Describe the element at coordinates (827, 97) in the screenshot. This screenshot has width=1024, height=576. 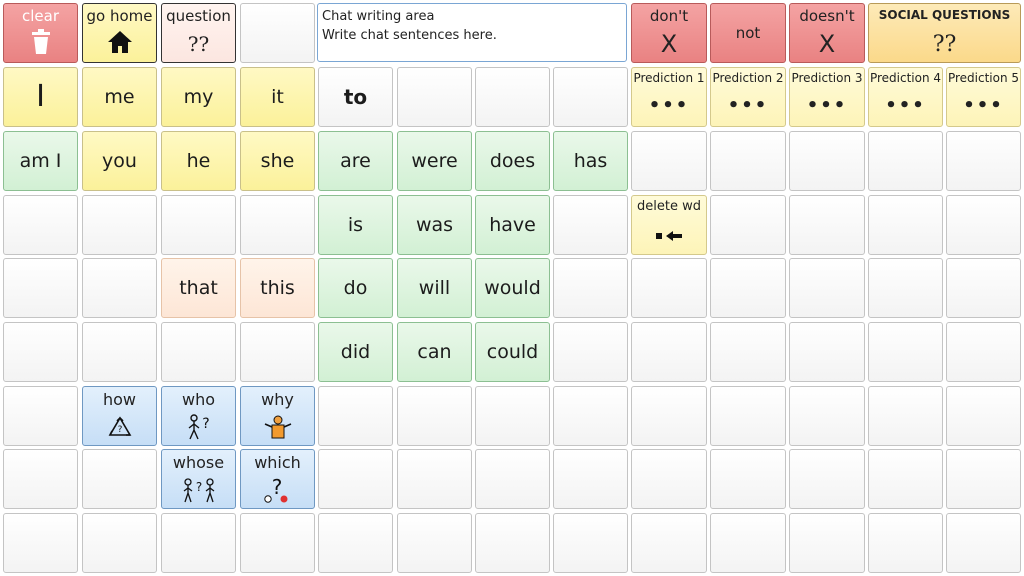
I see `prediction-3: Prediction 3 •••` at that location.